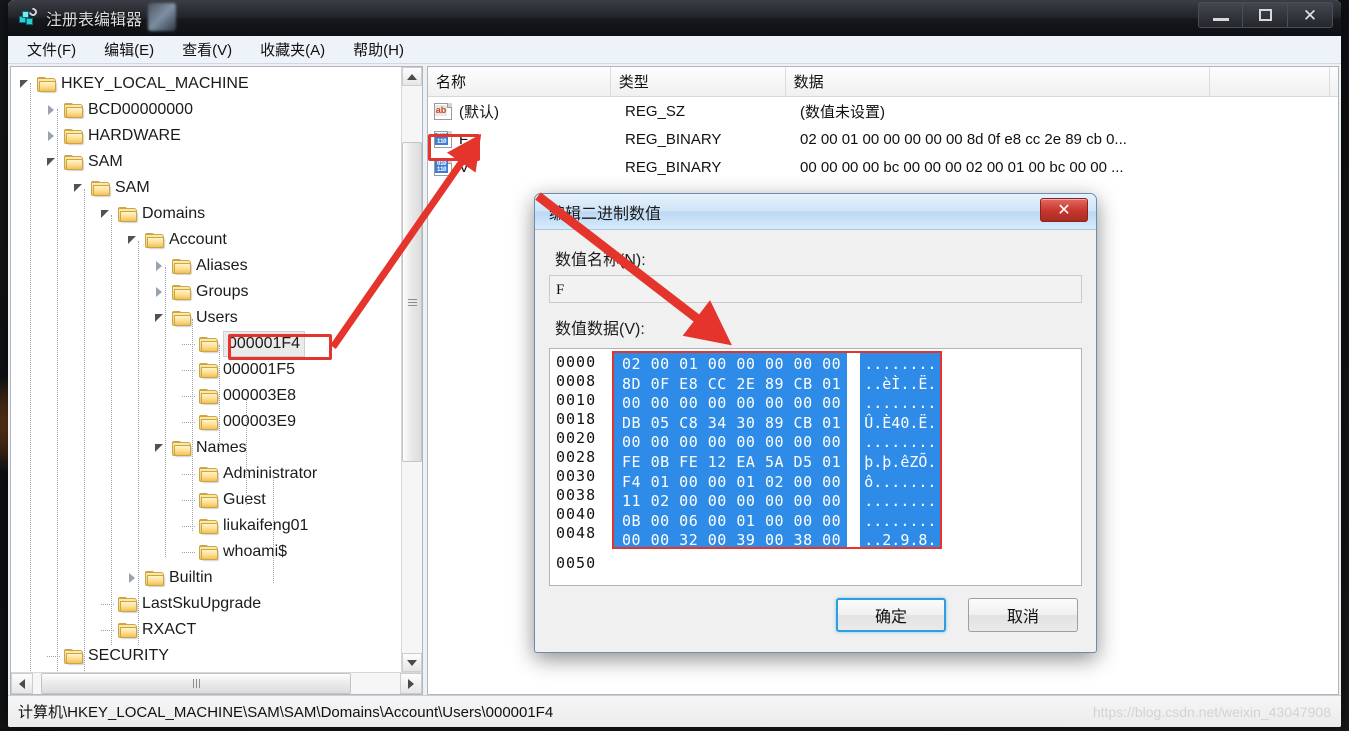  Describe the element at coordinates (266, 525) in the screenshot. I see `tree-node-label: liukaifeng01` at that location.